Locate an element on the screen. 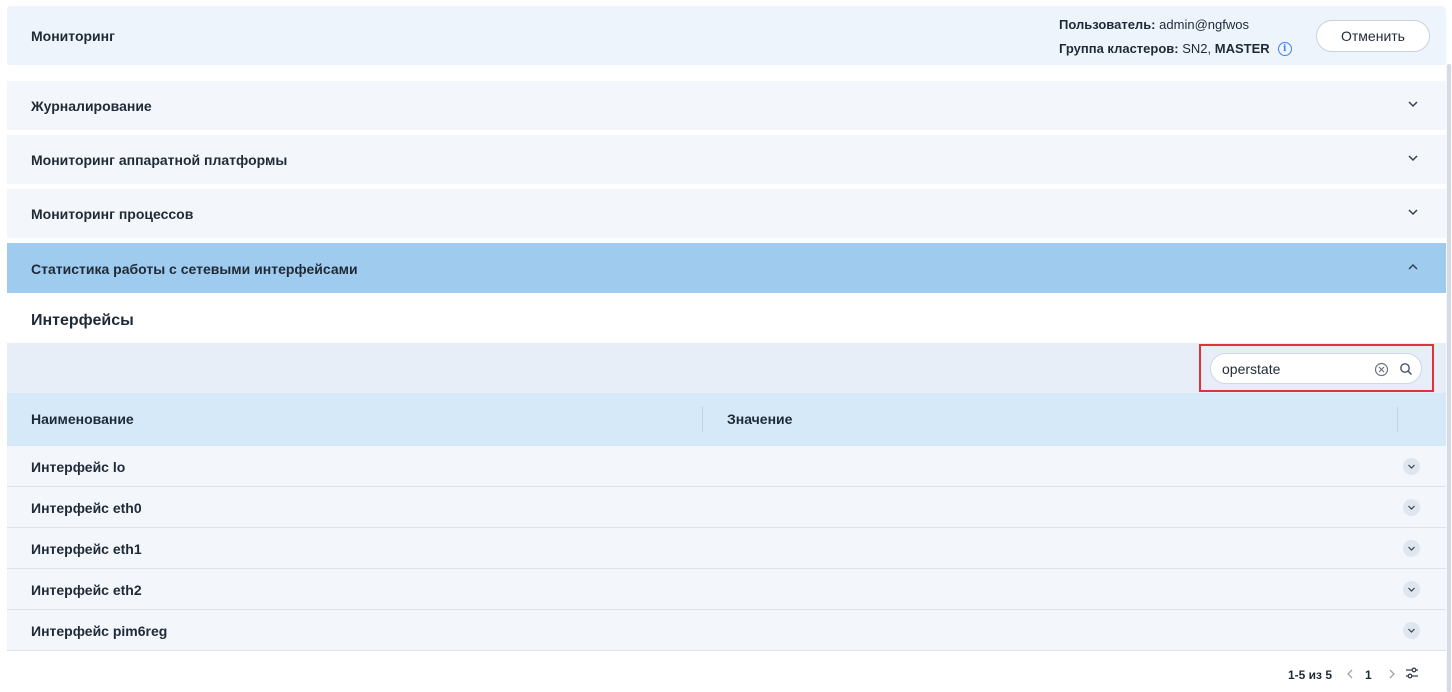  cluster-label: Группа кластеров: is located at coordinates (1119, 48).